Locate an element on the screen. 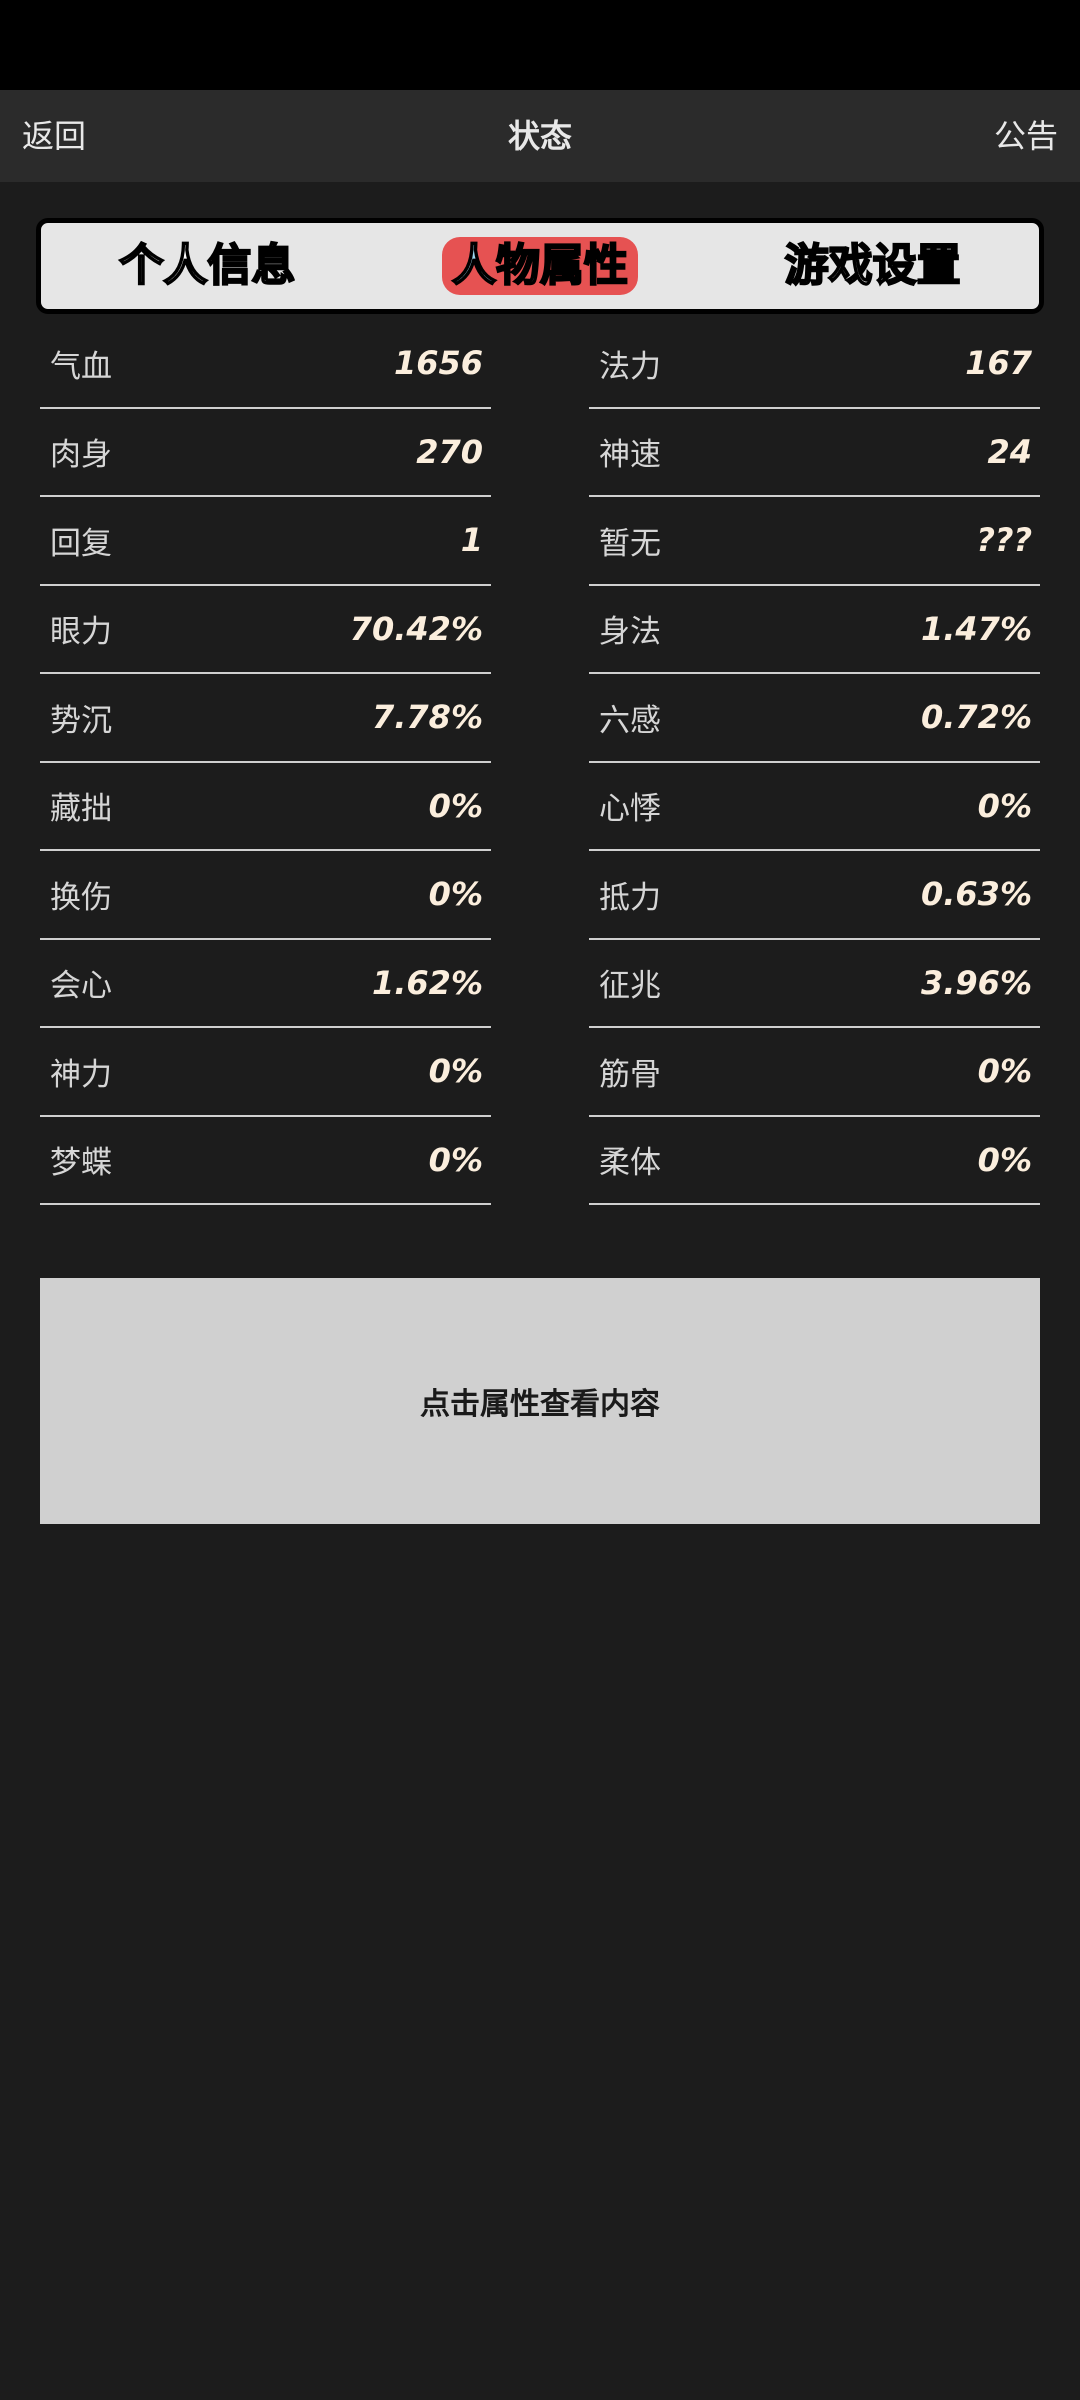 The width and height of the screenshot is (1080, 2400). attribute-item: 身法 1.47% is located at coordinates (814, 630).